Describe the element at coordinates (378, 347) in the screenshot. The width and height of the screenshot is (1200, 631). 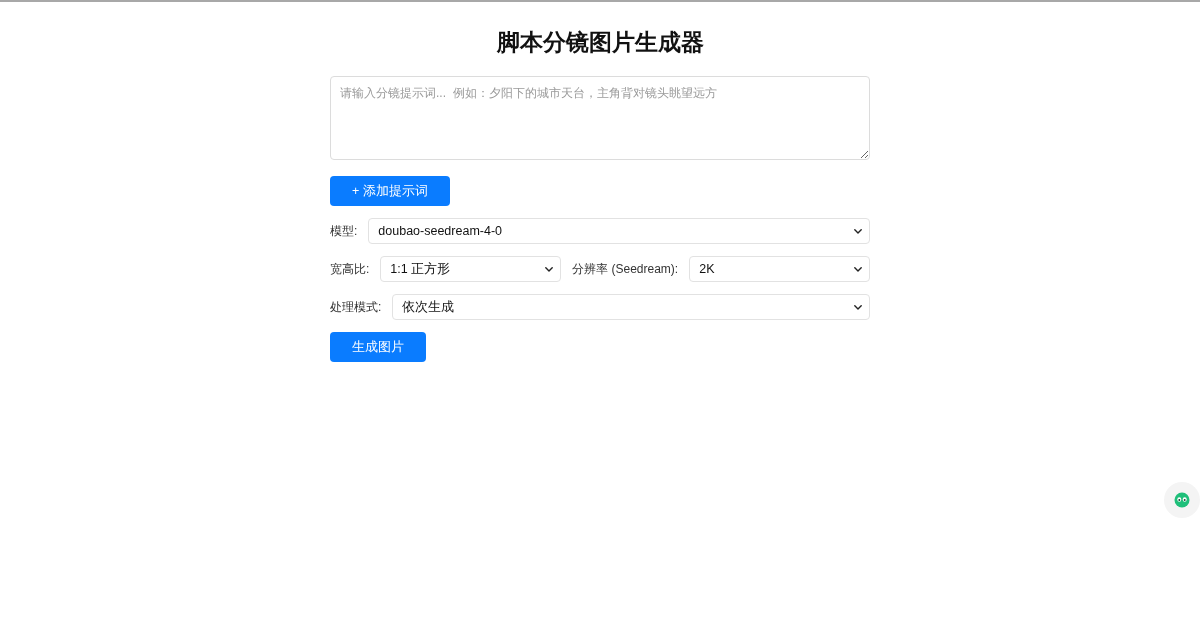
I see `generate-button: 生成图片` at that location.